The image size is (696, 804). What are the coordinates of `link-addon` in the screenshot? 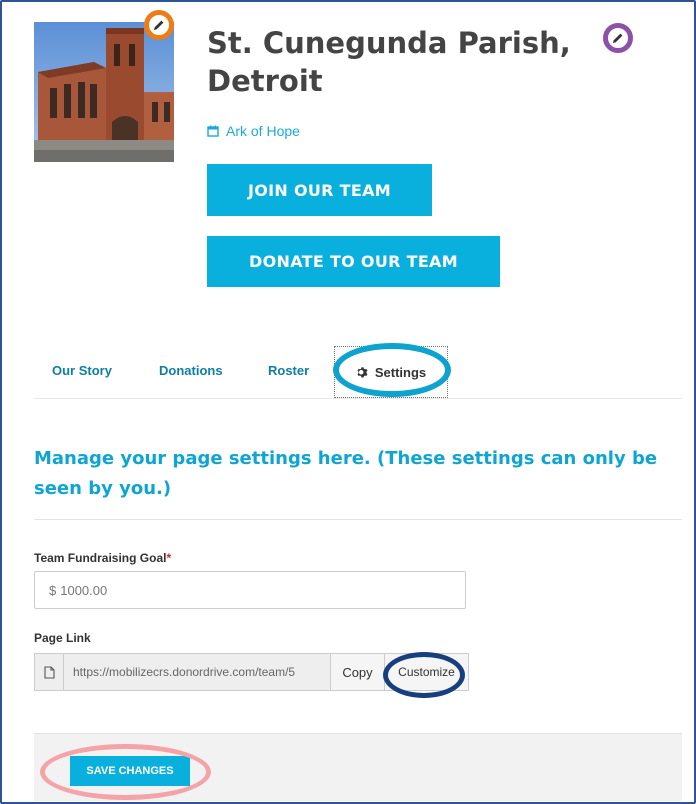 It's located at (49, 672).